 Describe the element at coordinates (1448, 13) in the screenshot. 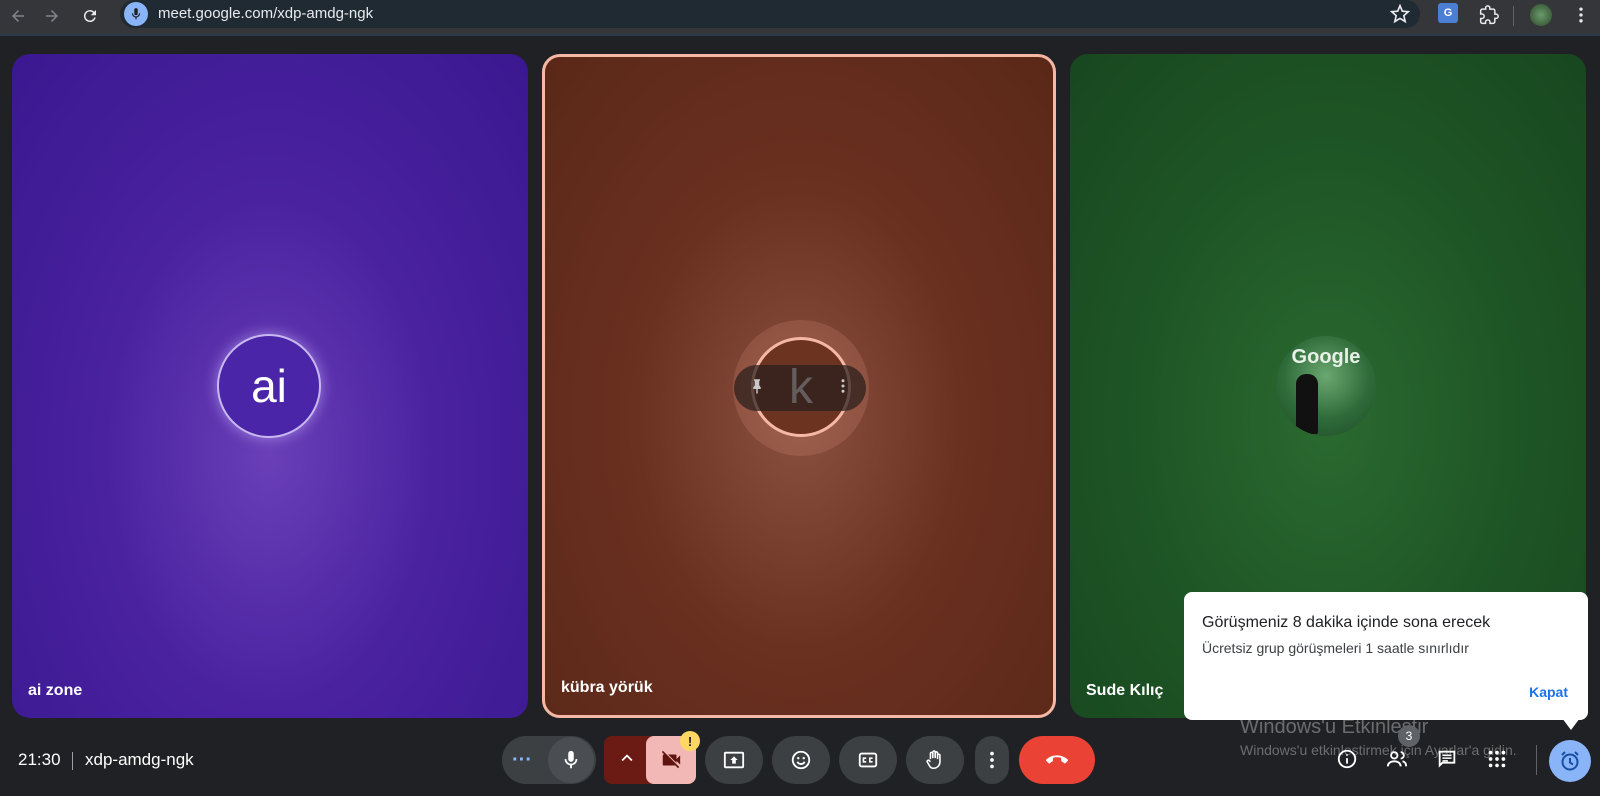

I see `translate-extension-icon: G` at that location.